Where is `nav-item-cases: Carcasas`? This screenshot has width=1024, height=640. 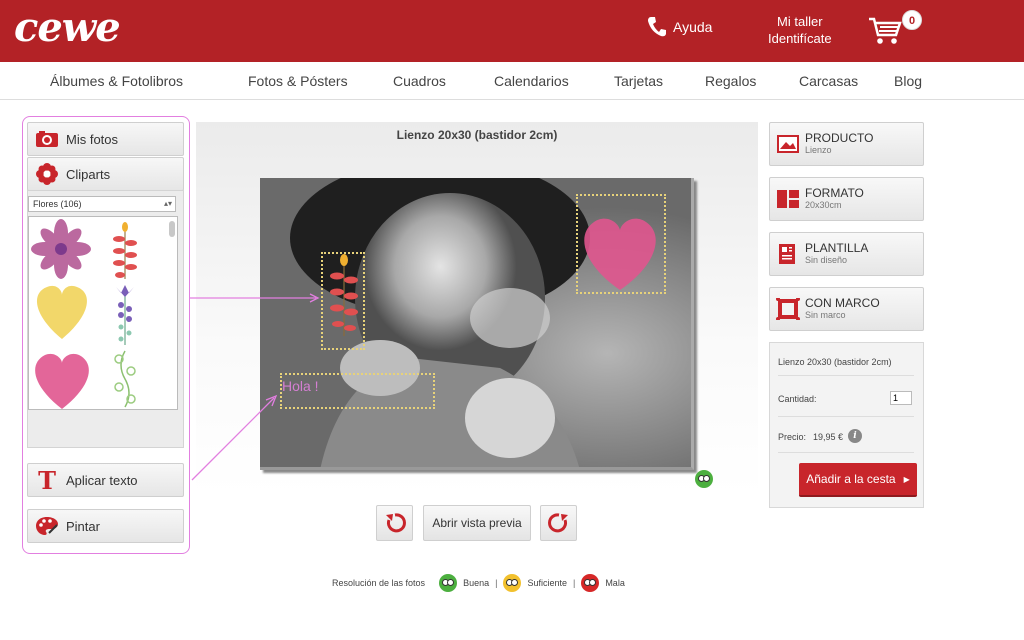 nav-item-cases: Carcasas is located at coordinates (828, 81).